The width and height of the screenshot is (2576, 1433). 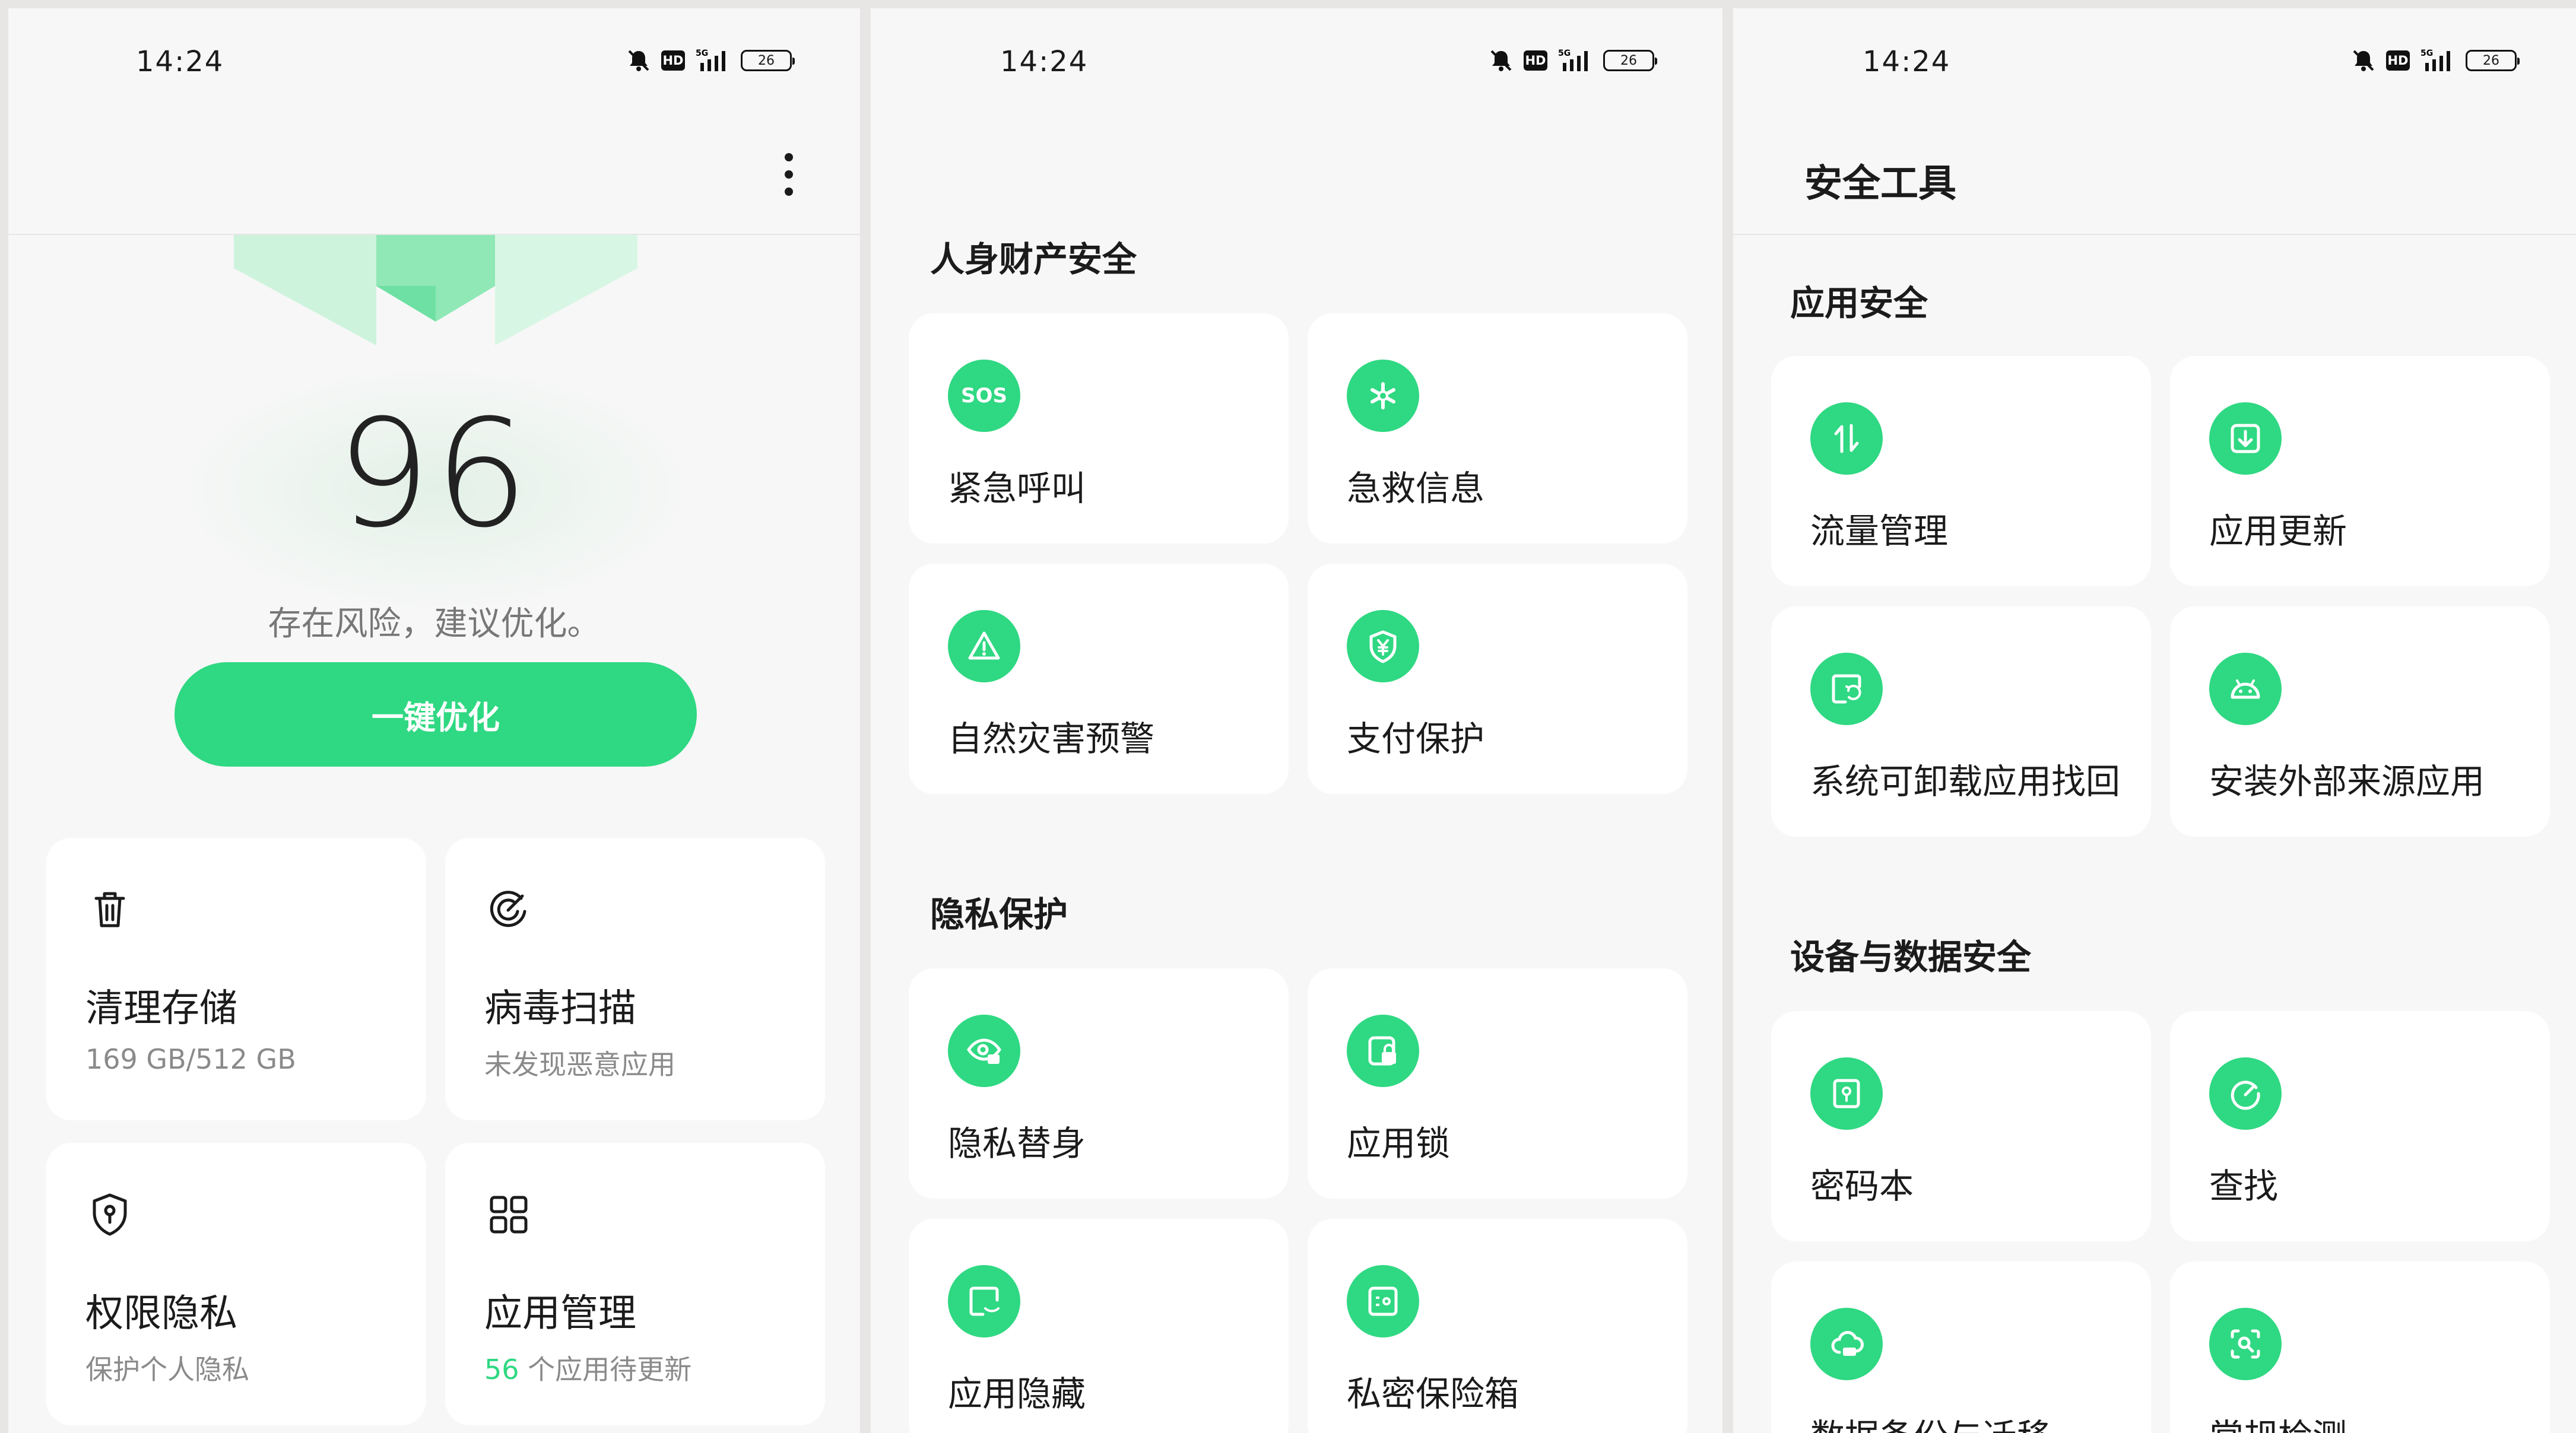 What do you see at coordinates (984, 1301) in the screenshot?
I see `app-hide-icon` at bounding box center [984, 1301].